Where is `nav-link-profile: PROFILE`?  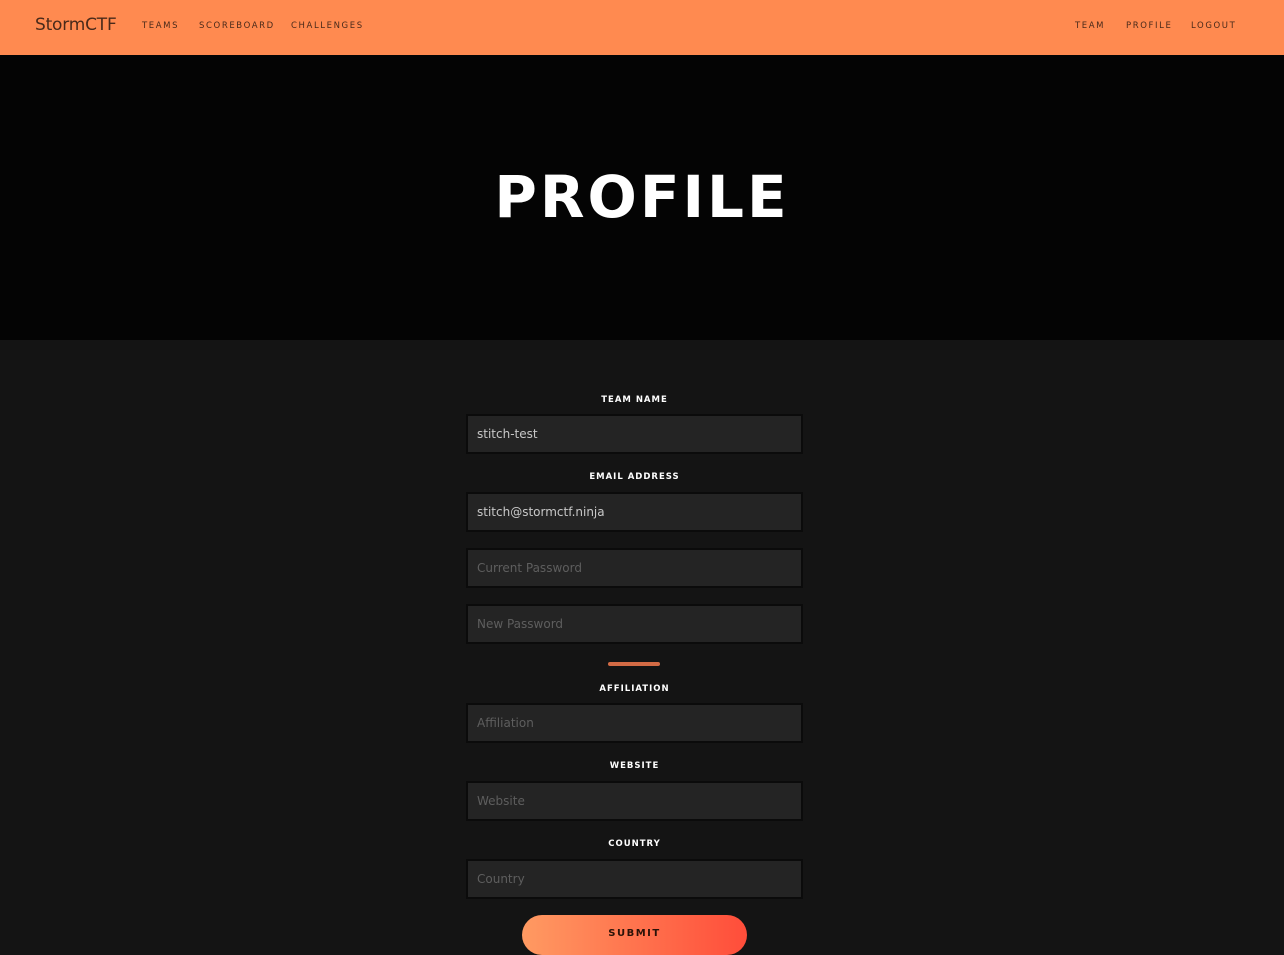
nav-link-profile: PROFILE is located at coordinates (1149, 26).